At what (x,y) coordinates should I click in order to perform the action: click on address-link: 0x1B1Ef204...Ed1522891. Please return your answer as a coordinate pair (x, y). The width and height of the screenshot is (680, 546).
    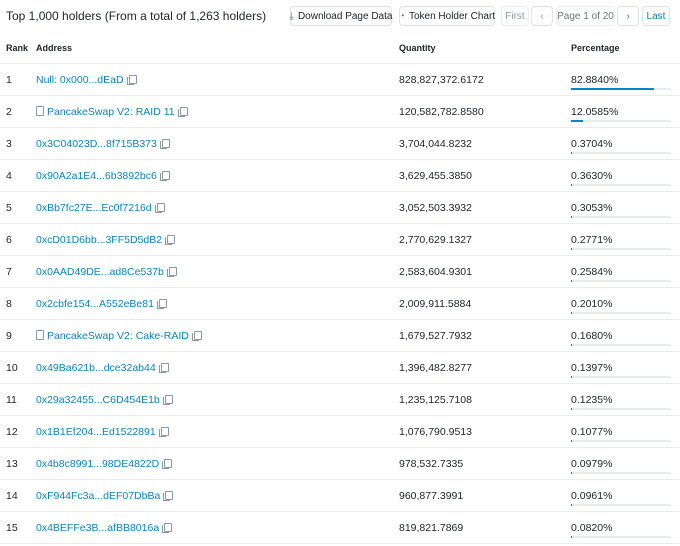
    Looking at the image, I should click on (96, 432).